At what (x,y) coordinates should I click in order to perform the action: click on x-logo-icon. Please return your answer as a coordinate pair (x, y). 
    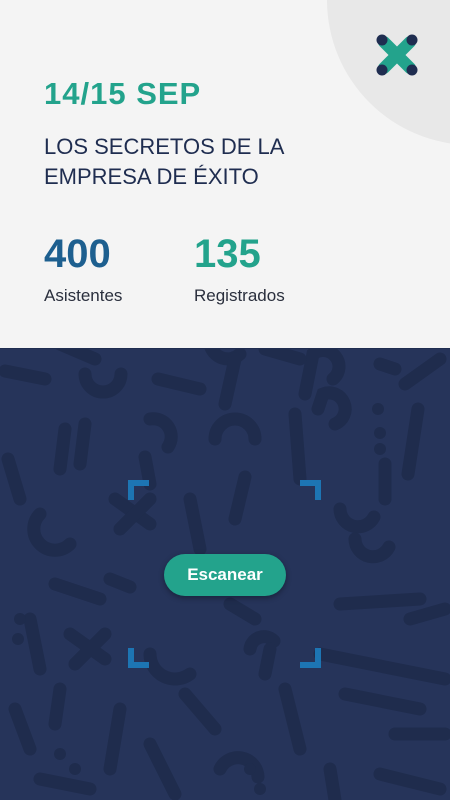
    Looking at the image, I should click on (397, 55).